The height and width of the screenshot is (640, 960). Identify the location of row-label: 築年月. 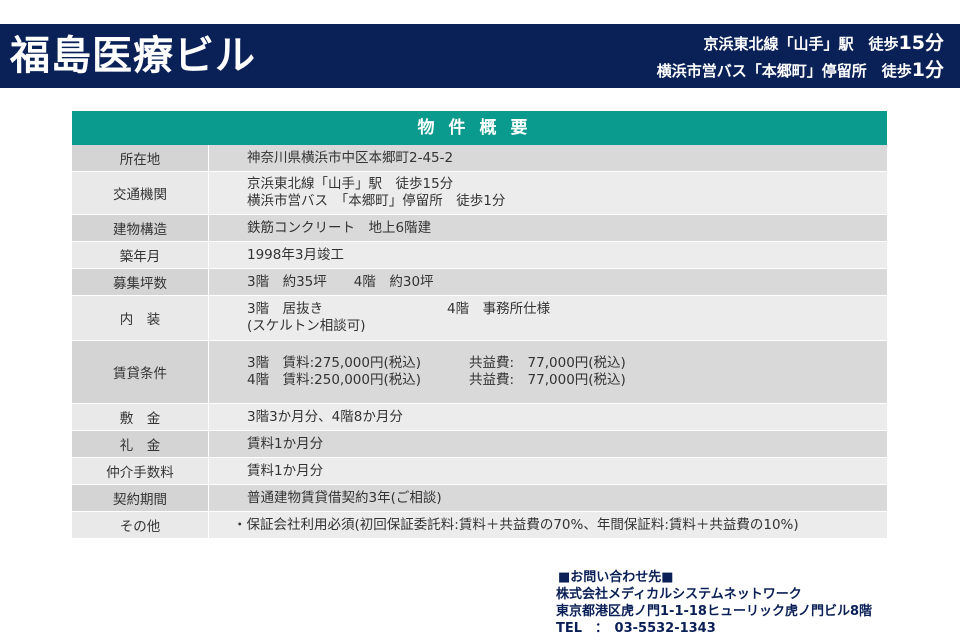
(140, 255).